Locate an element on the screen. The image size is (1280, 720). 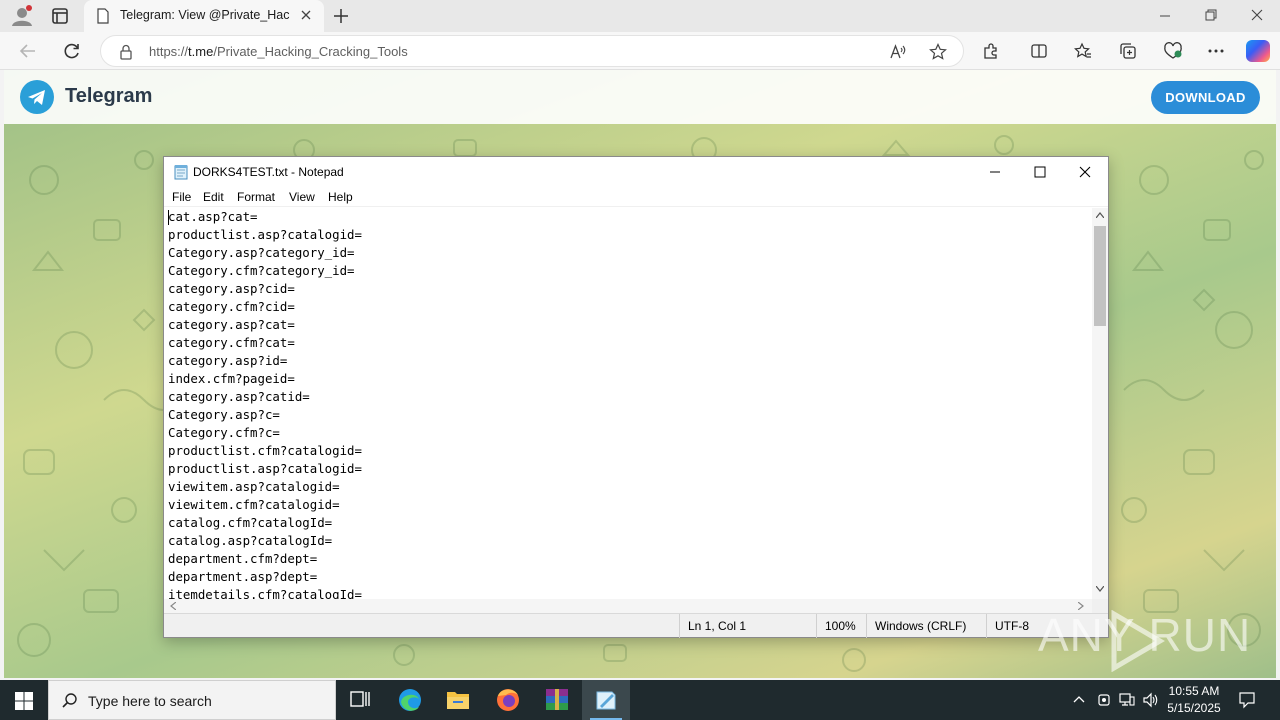
tab-actions-icon is located at coordinates (60, 16).